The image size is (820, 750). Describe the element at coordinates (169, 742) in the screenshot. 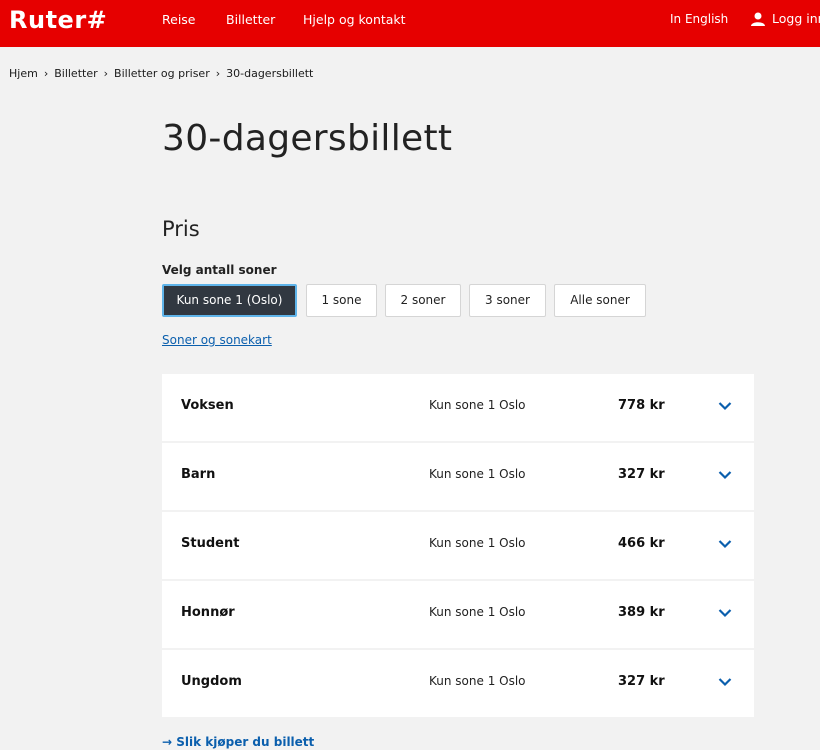

I see `arrow-right-icon: →` at that location.